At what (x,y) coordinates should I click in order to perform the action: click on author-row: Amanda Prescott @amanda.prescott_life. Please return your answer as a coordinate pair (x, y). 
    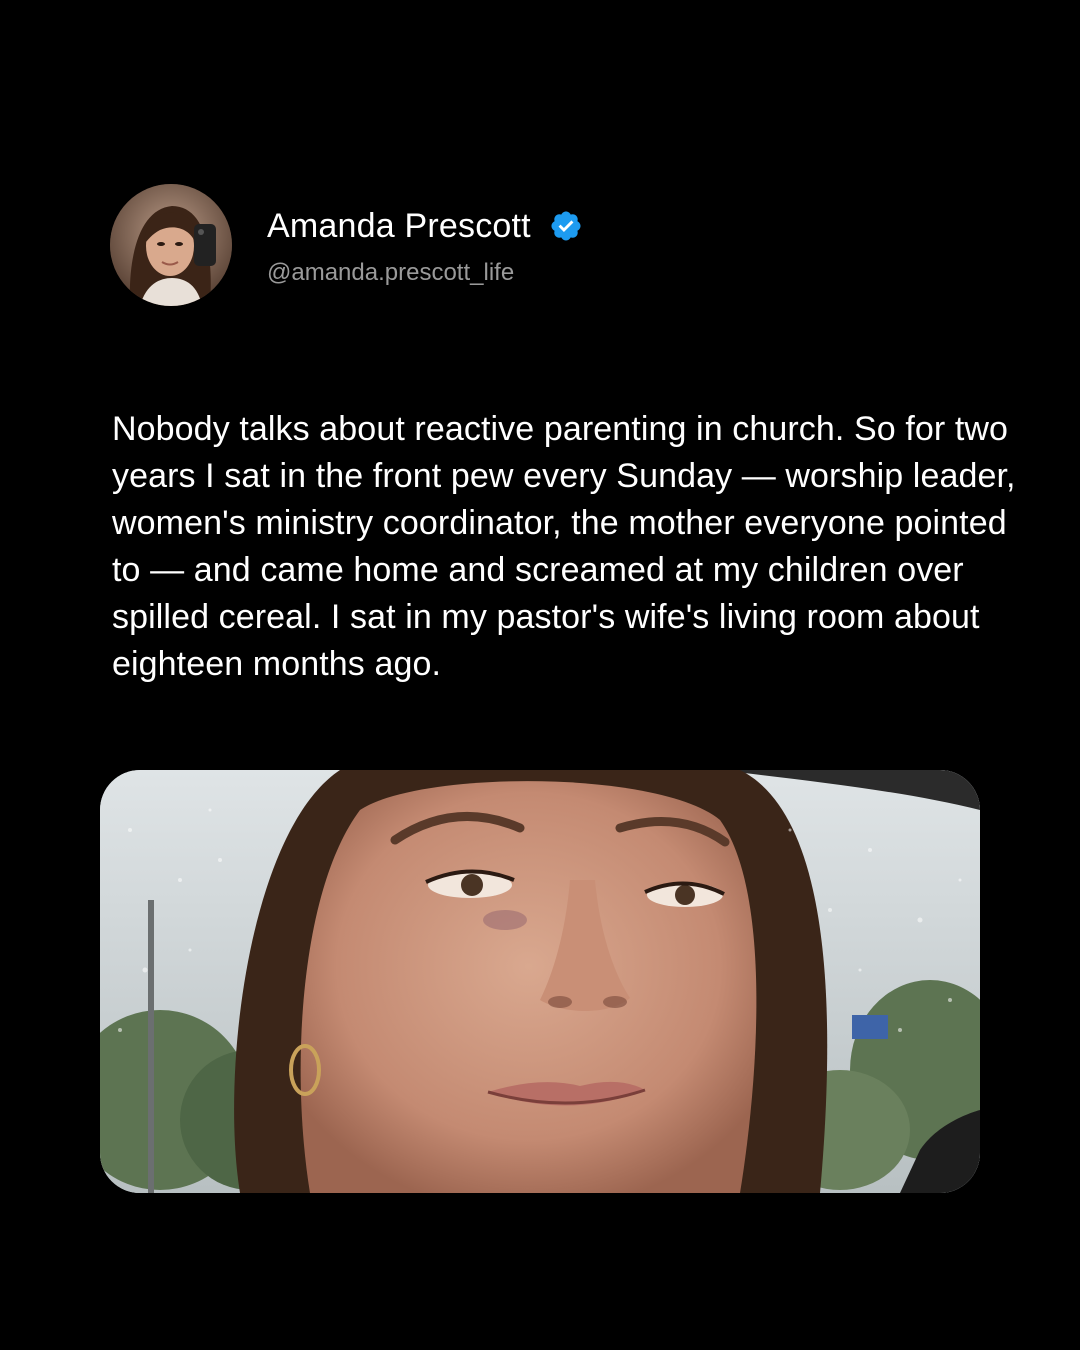
    Looking at the image, I should click on (346, 245).